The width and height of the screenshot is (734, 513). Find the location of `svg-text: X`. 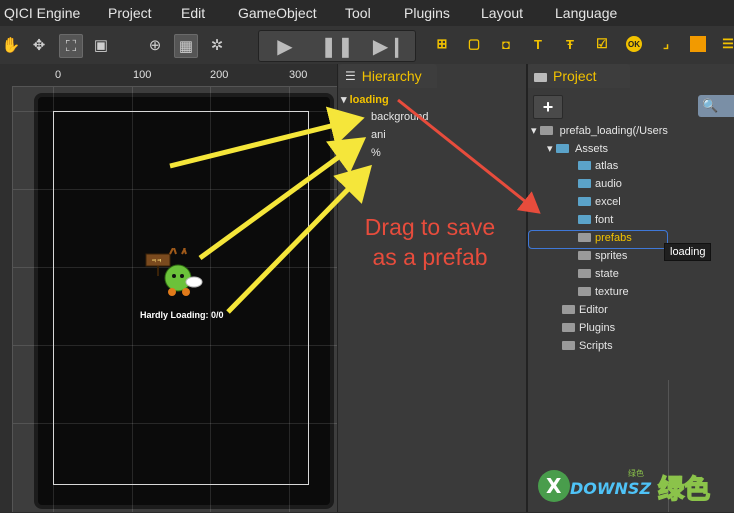

svg-text: X is located at coordinates (554, 486).